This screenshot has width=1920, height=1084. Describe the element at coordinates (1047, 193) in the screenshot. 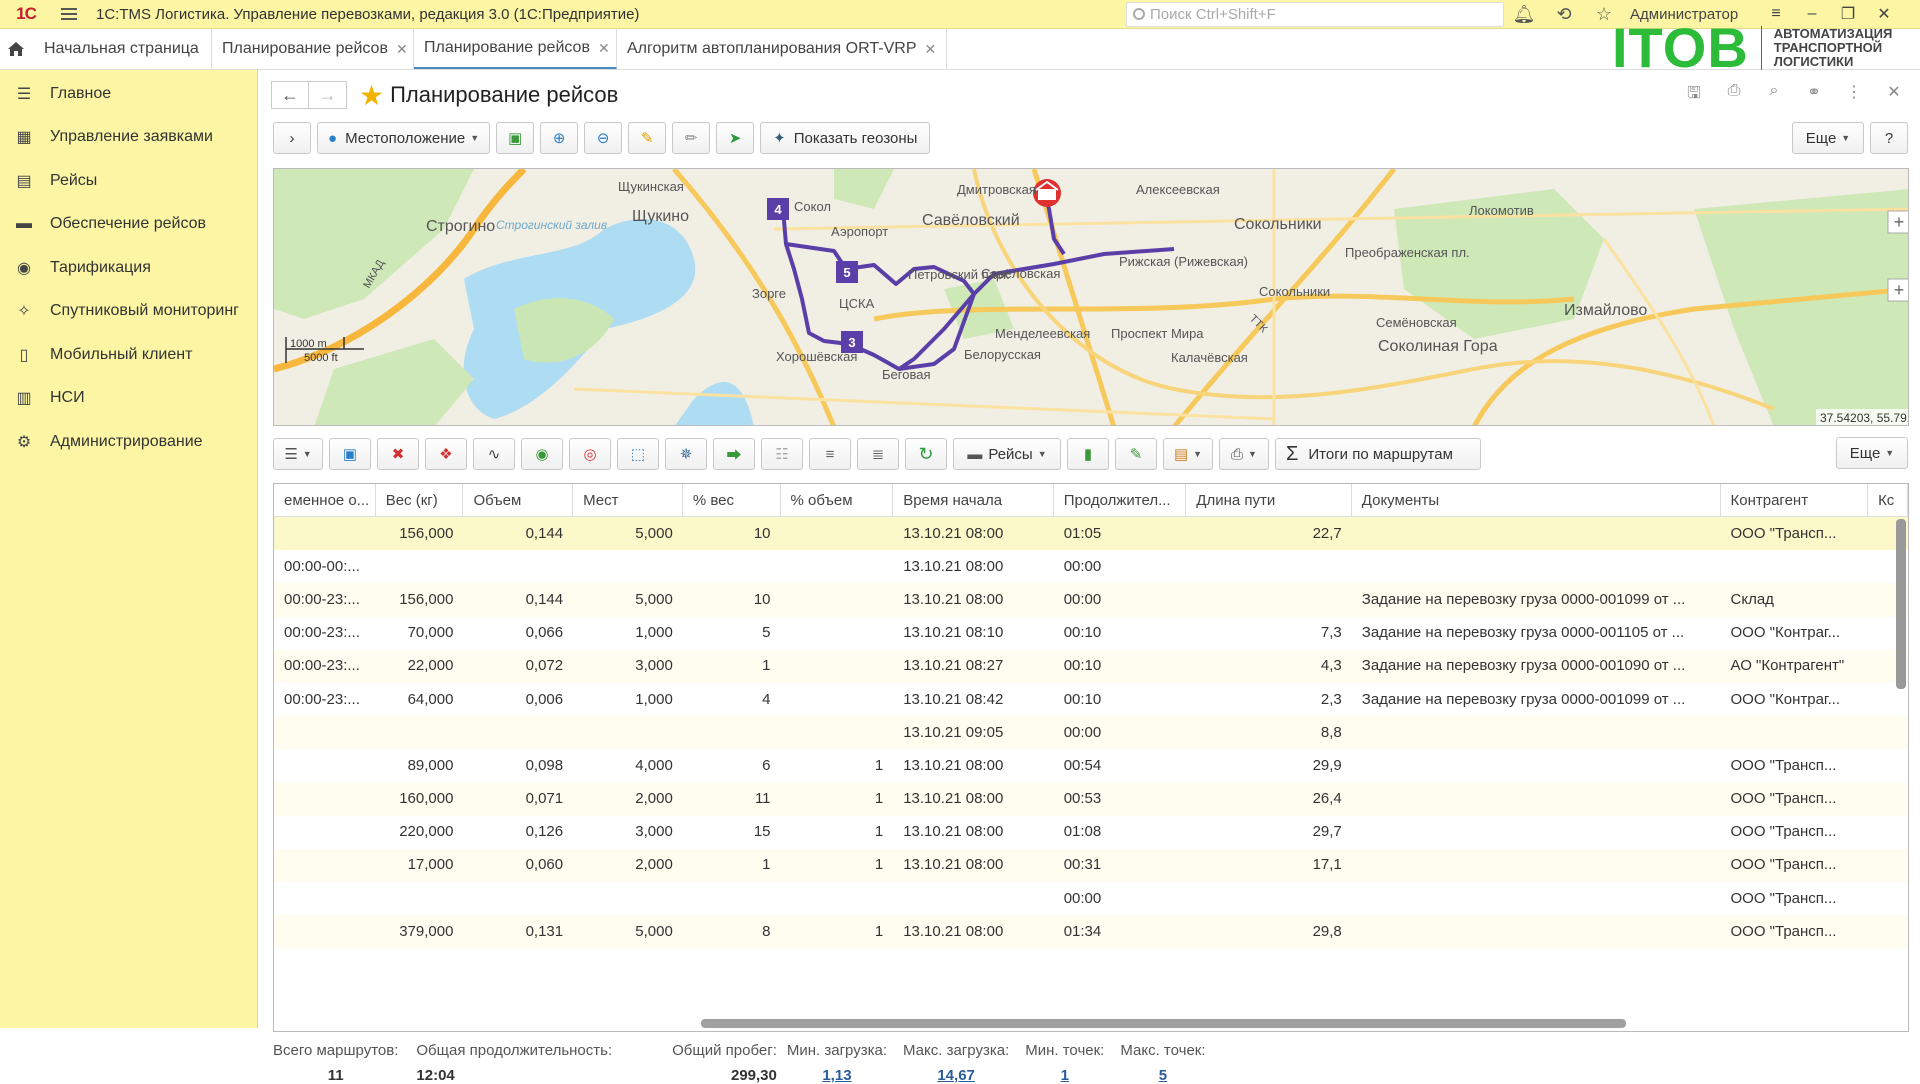

I see `warehouse-icon` at that location.